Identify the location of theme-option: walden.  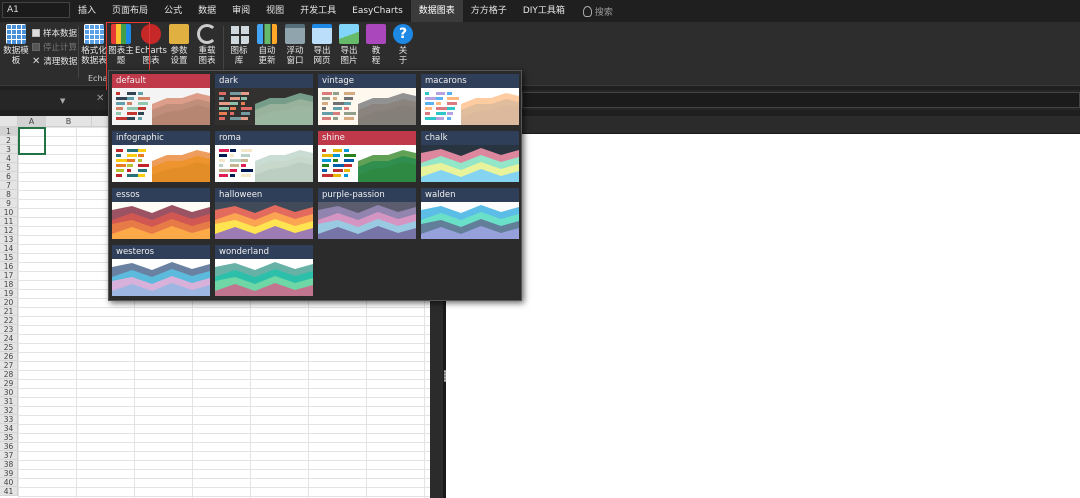
(470, 213).